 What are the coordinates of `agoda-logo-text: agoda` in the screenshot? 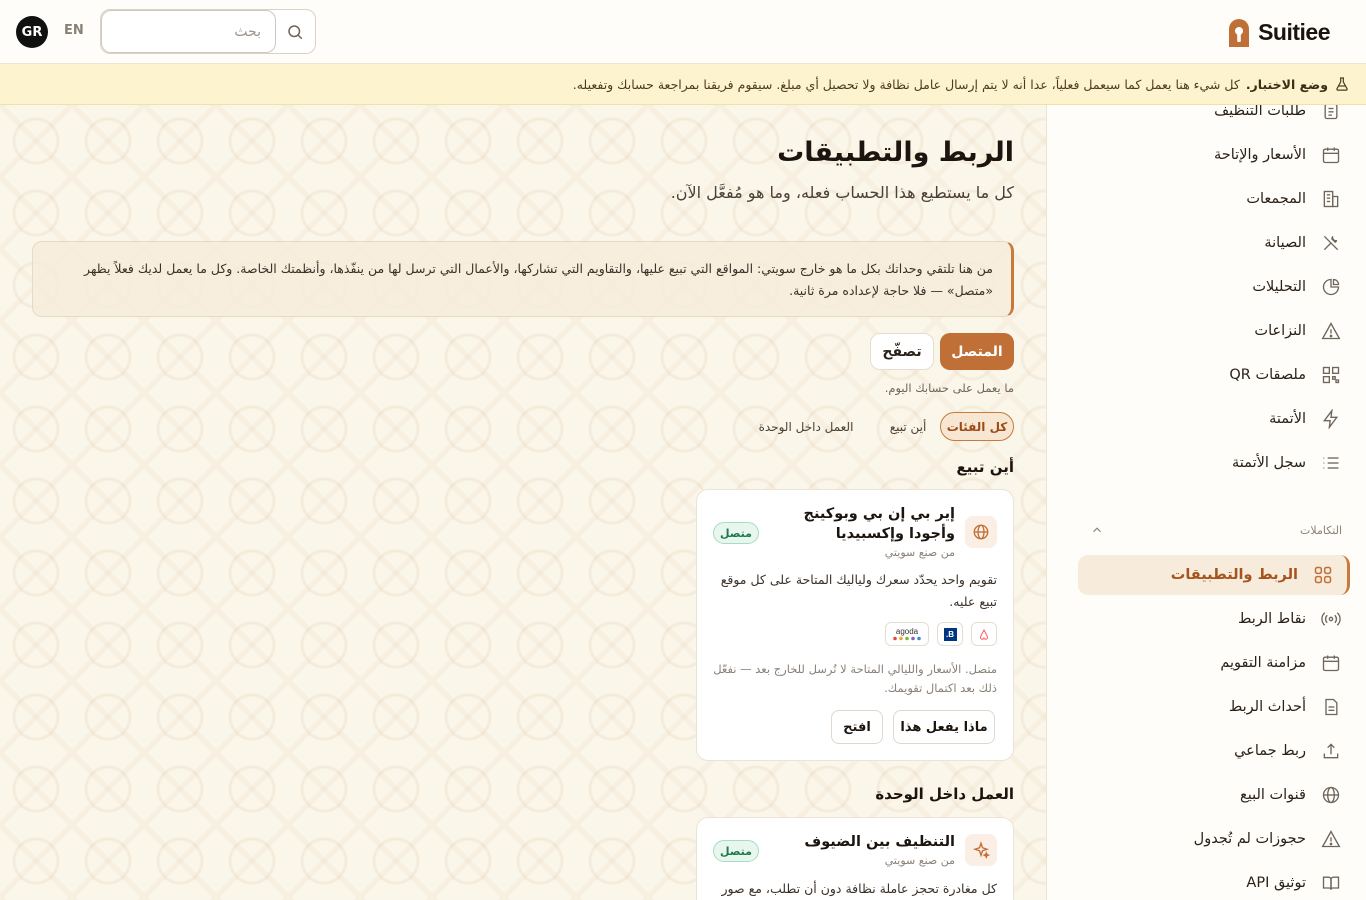 It's located at (907, 631).